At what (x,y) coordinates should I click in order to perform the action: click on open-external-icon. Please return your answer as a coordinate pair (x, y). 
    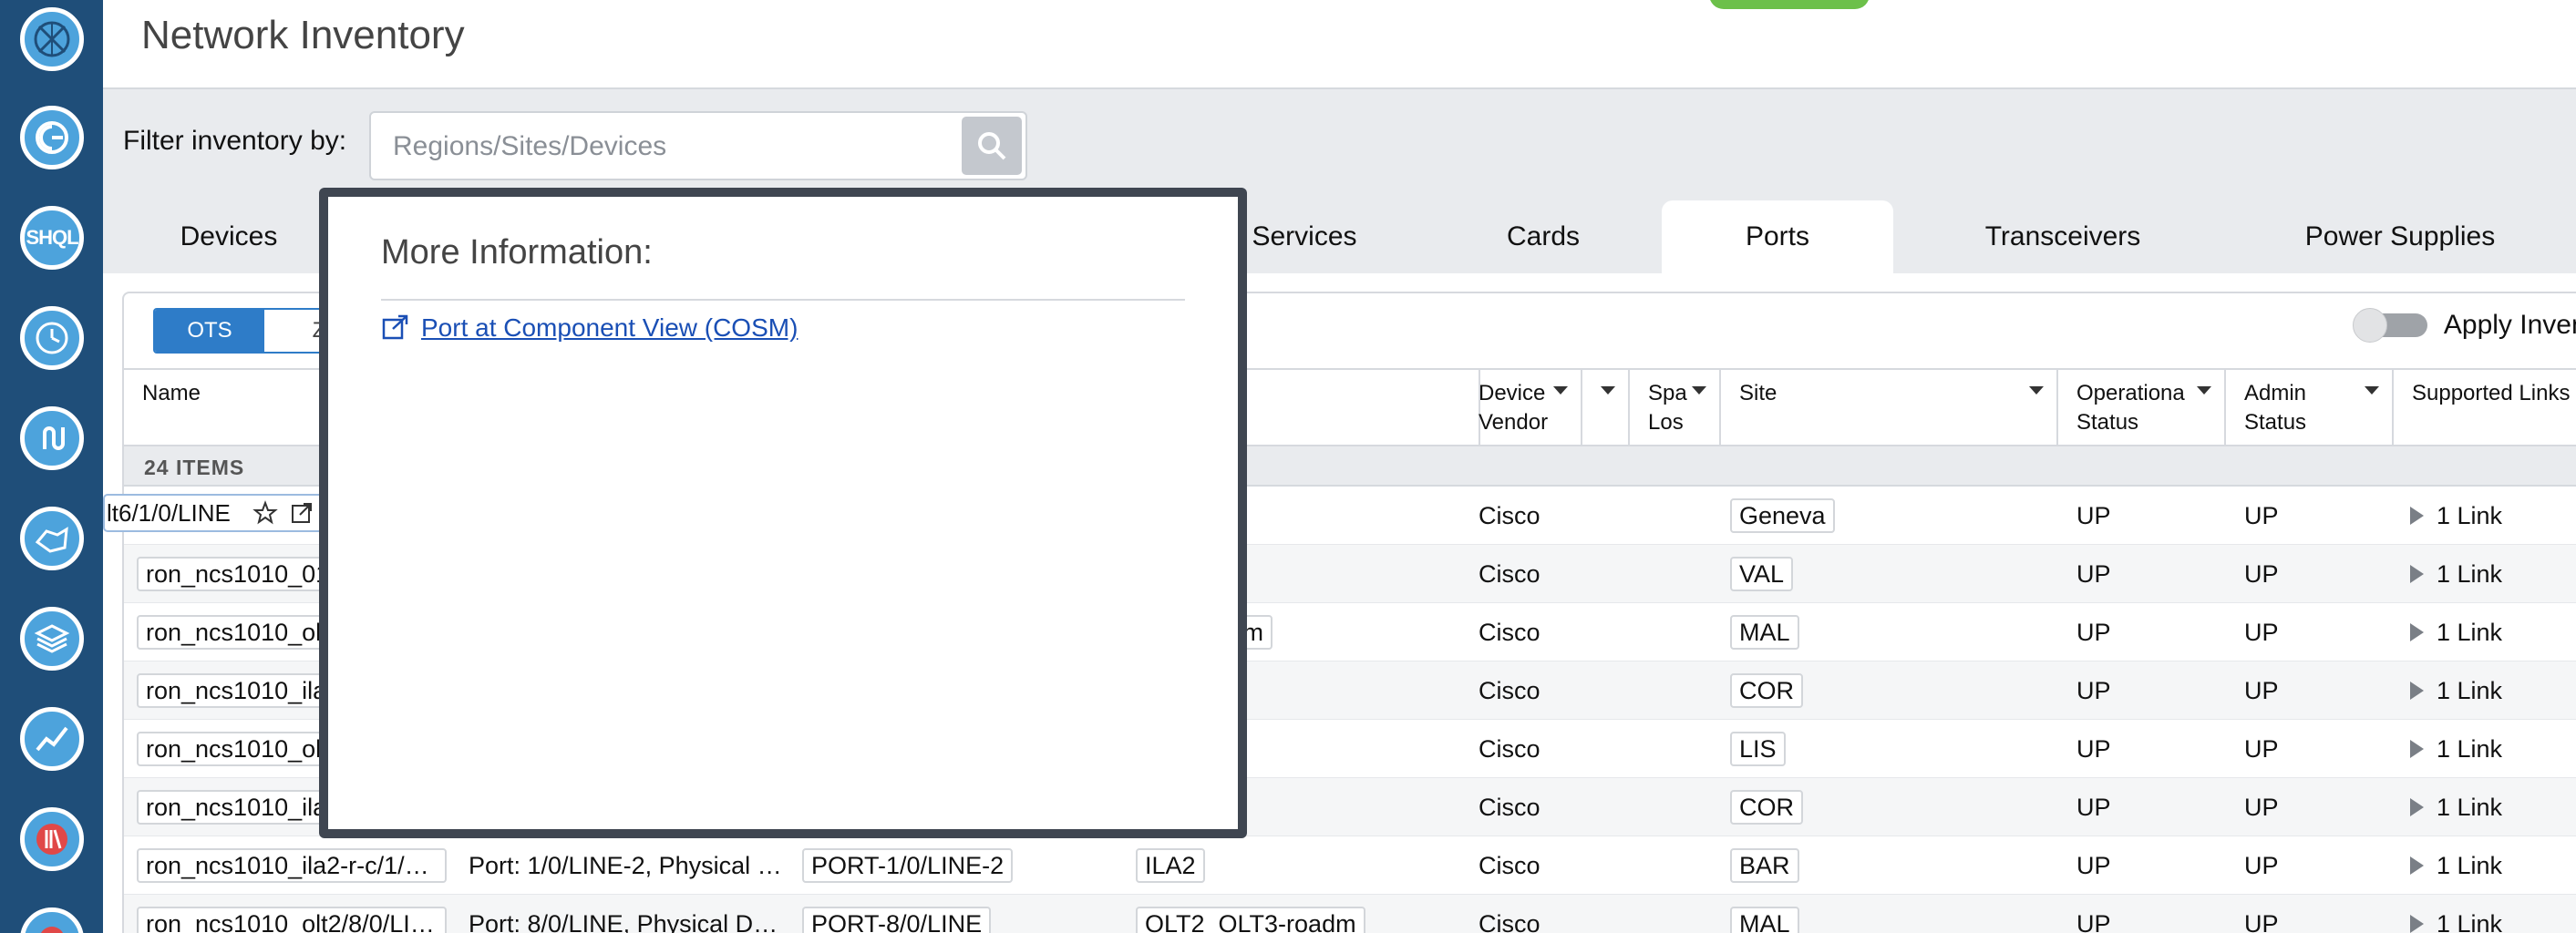
    Looking at the image, I should click on (301, 513).